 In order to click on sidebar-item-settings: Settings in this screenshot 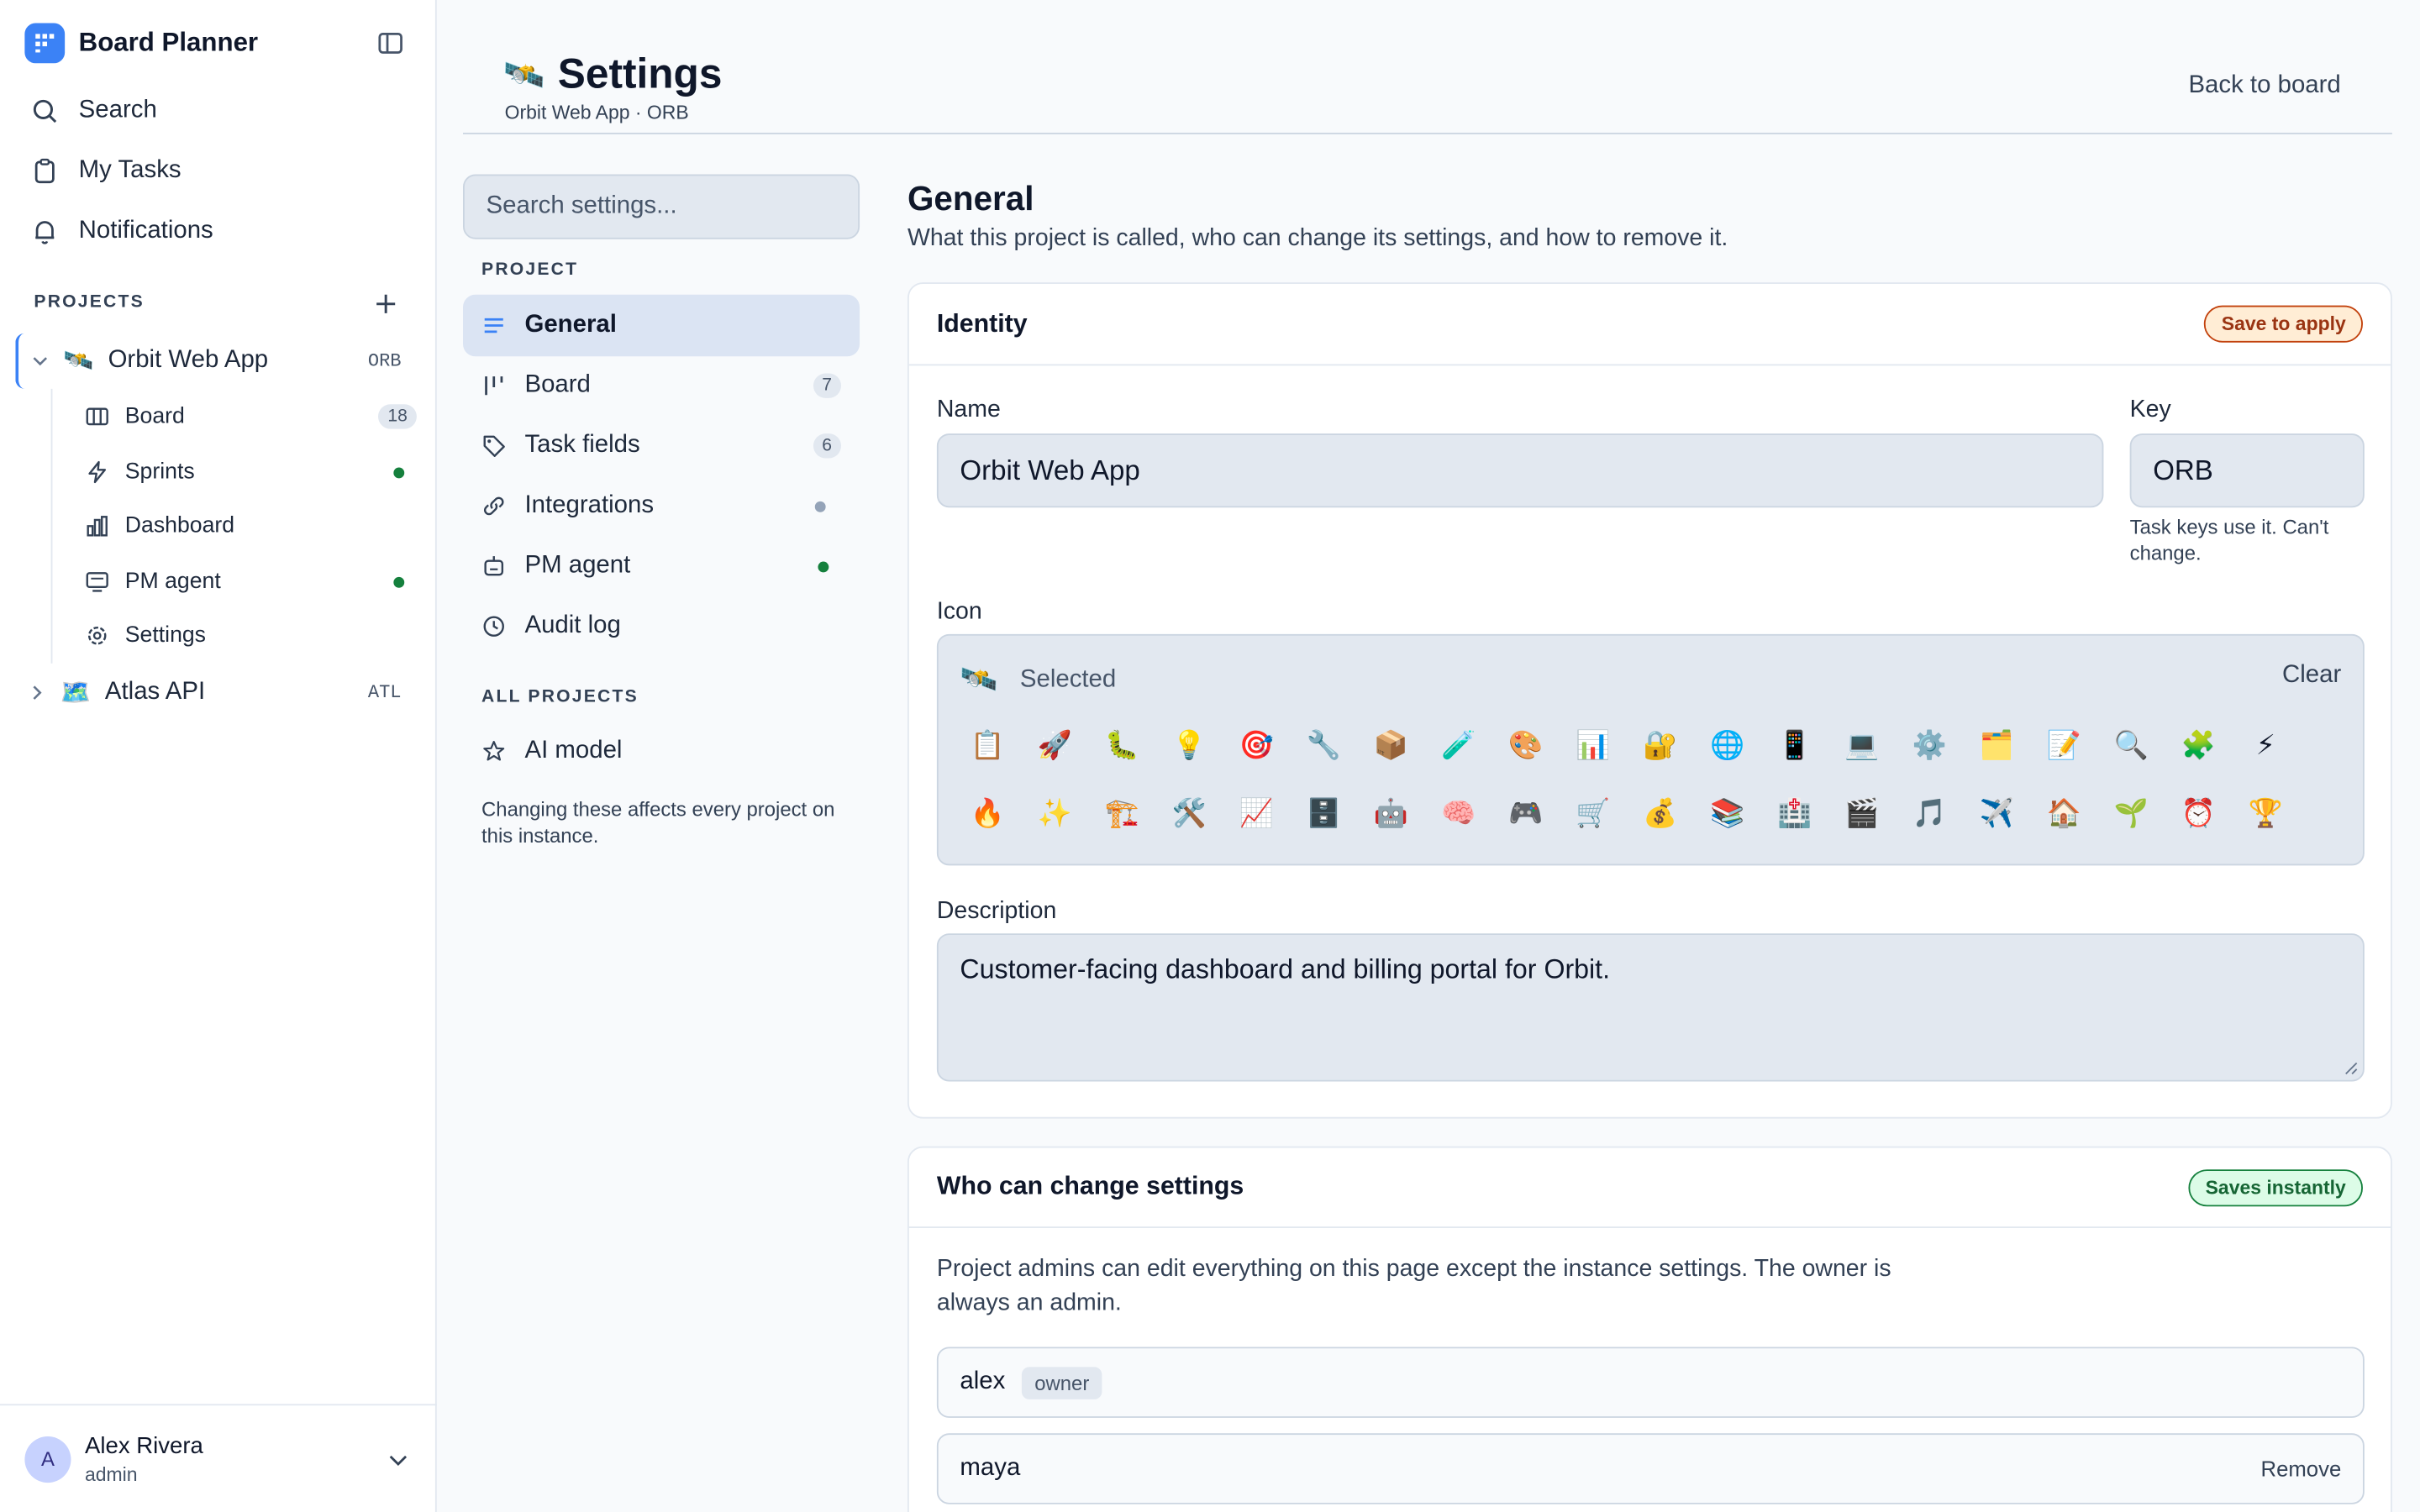, I will do `click(251, 636)`.